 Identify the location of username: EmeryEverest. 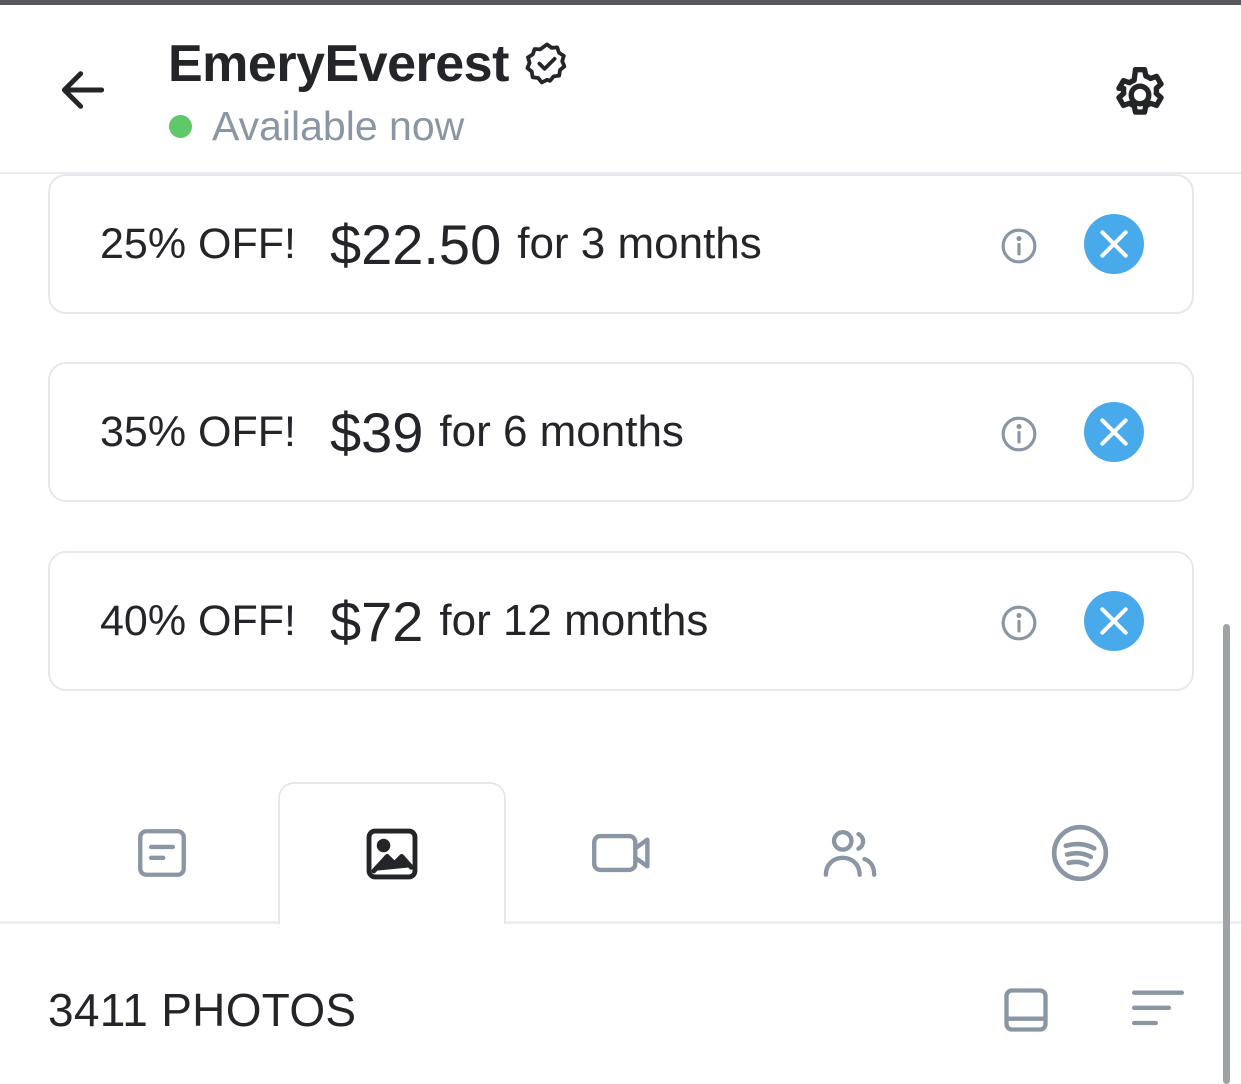
(338, 64).